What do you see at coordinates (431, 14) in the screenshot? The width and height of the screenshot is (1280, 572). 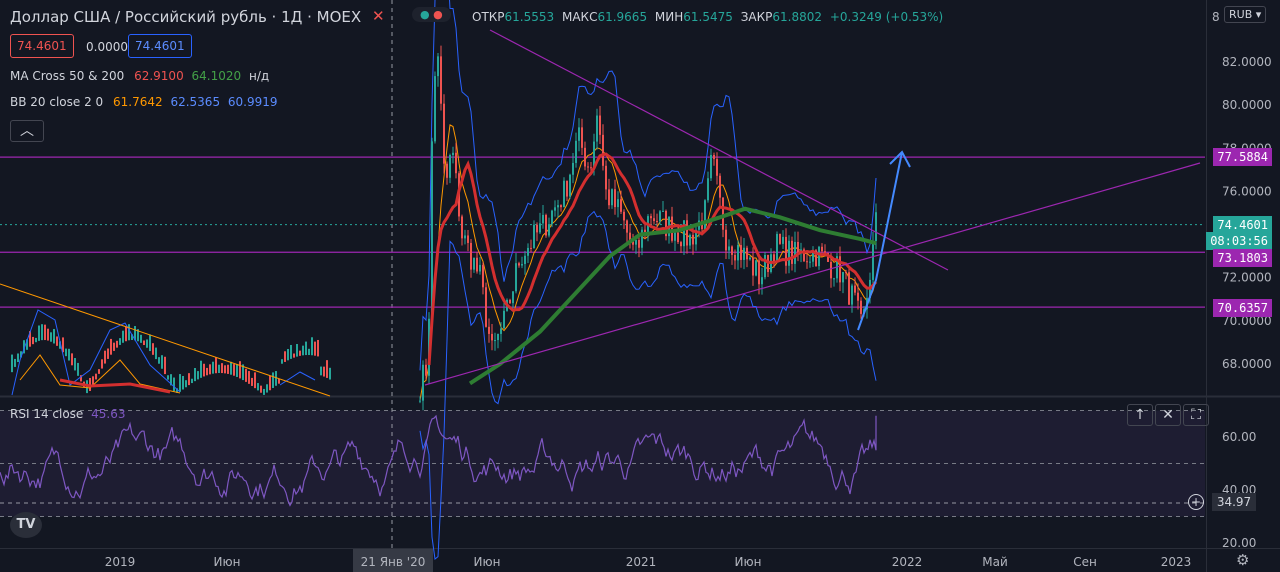 I see `market-status-dots: ● ●` at bounding box center [431, 14].